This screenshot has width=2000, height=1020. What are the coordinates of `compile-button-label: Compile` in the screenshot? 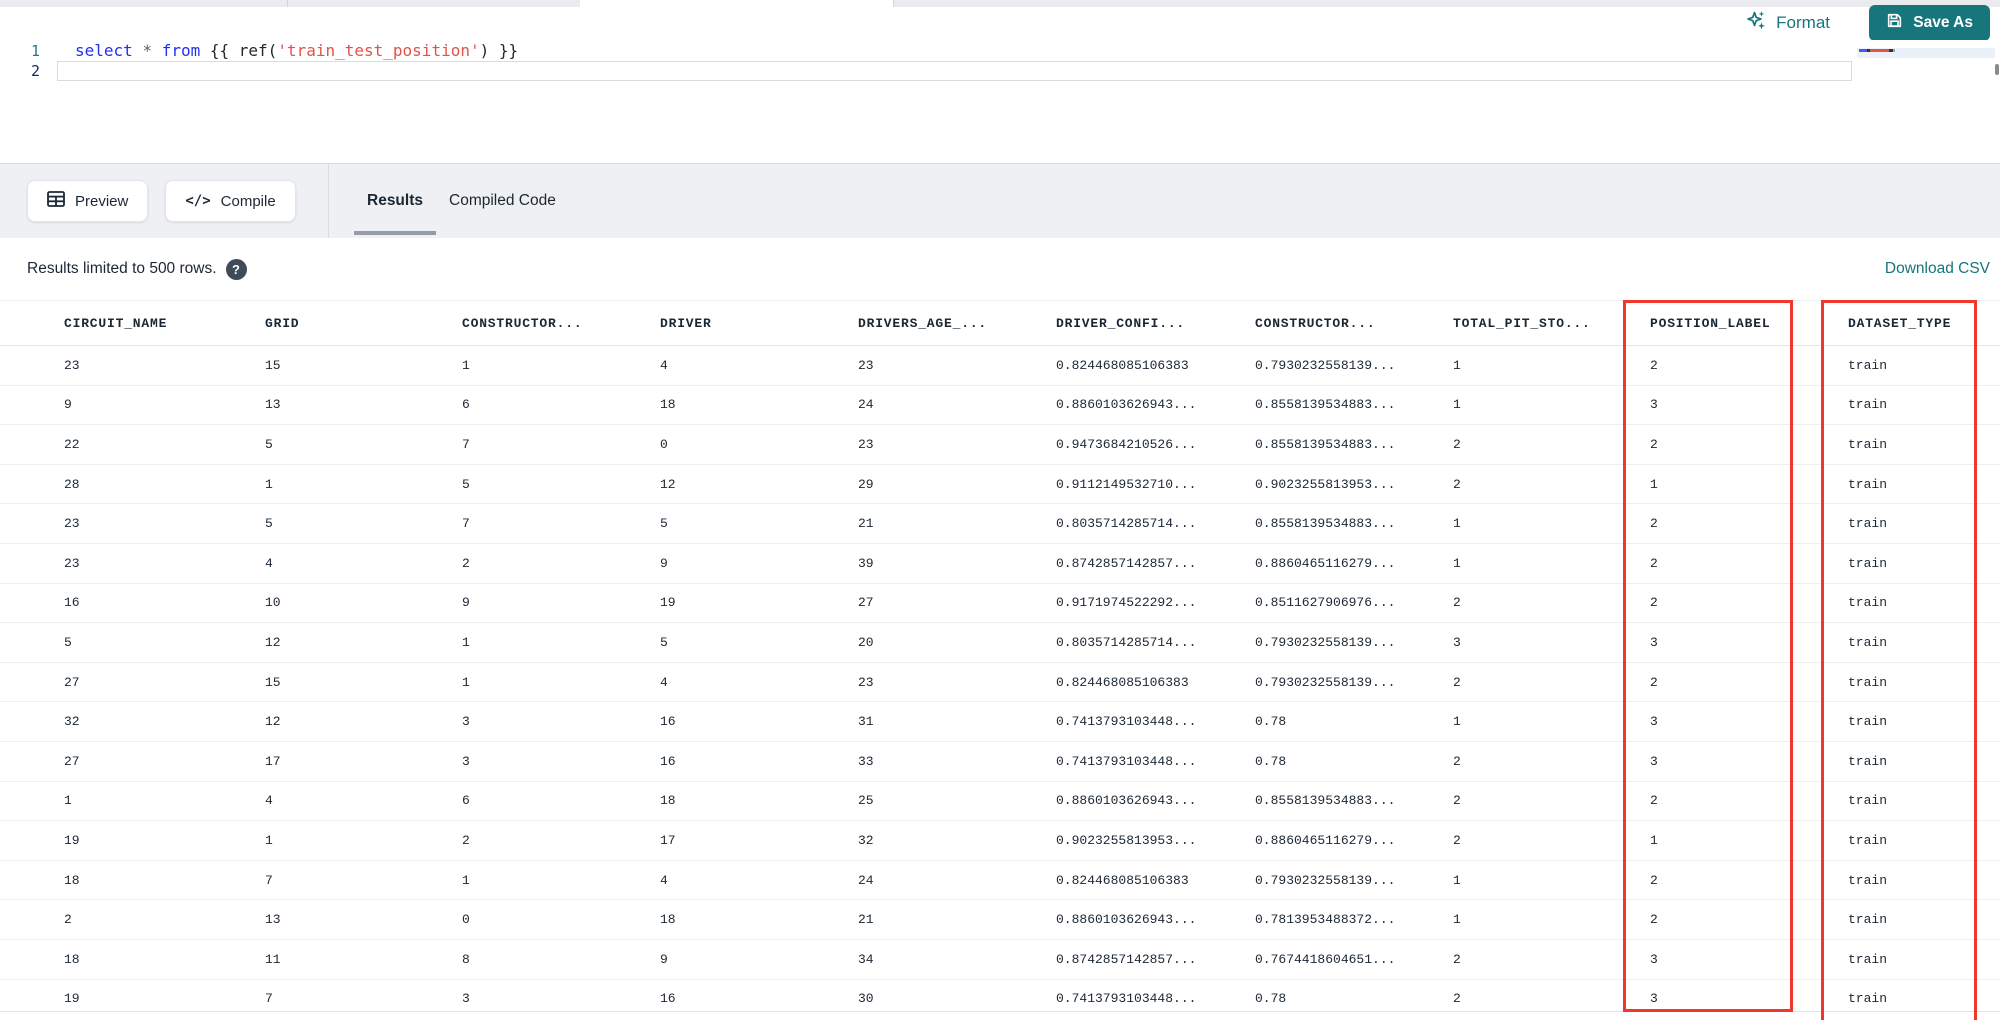 It's located at (248, 201).